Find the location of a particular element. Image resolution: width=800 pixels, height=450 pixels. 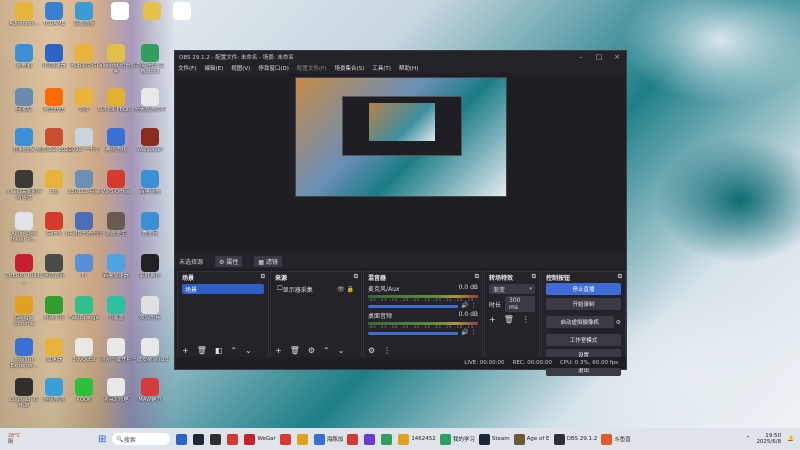

source-item-label: 显示器采集 is located at coordinates (297, 290).